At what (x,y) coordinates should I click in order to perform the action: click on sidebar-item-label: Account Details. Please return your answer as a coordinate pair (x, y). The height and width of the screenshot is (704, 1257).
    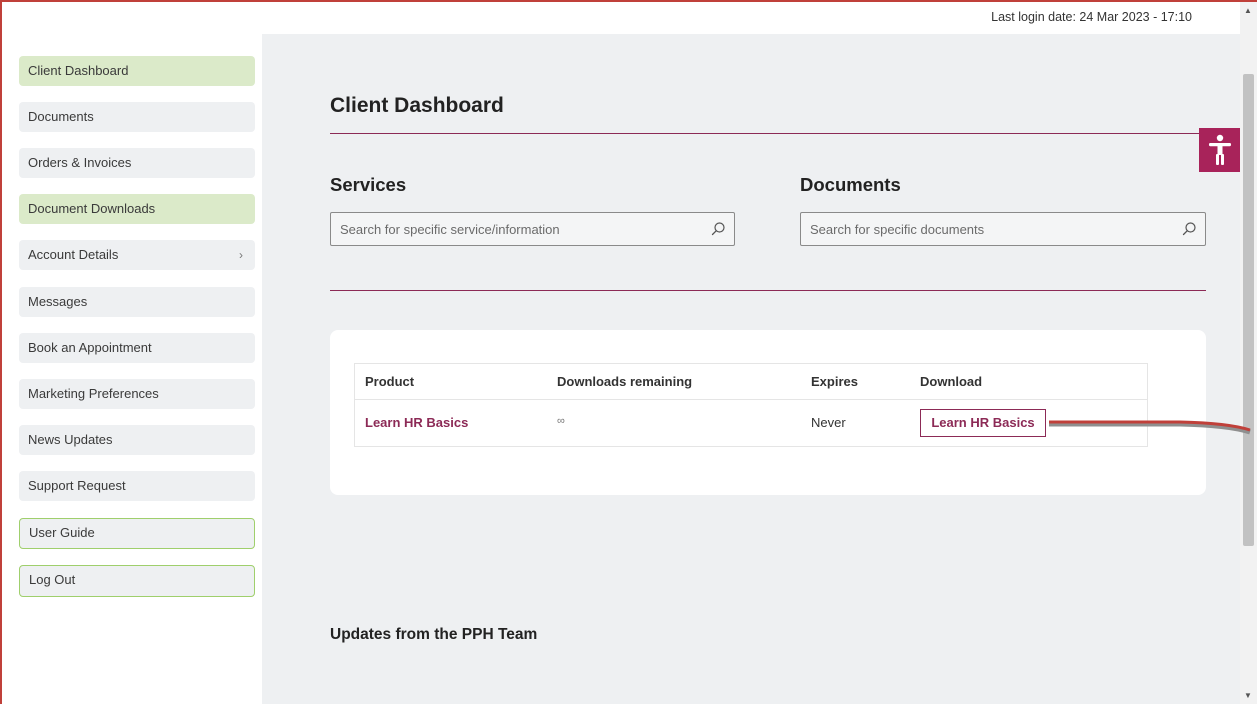
    Looking at the image, I should click on (73, 254).